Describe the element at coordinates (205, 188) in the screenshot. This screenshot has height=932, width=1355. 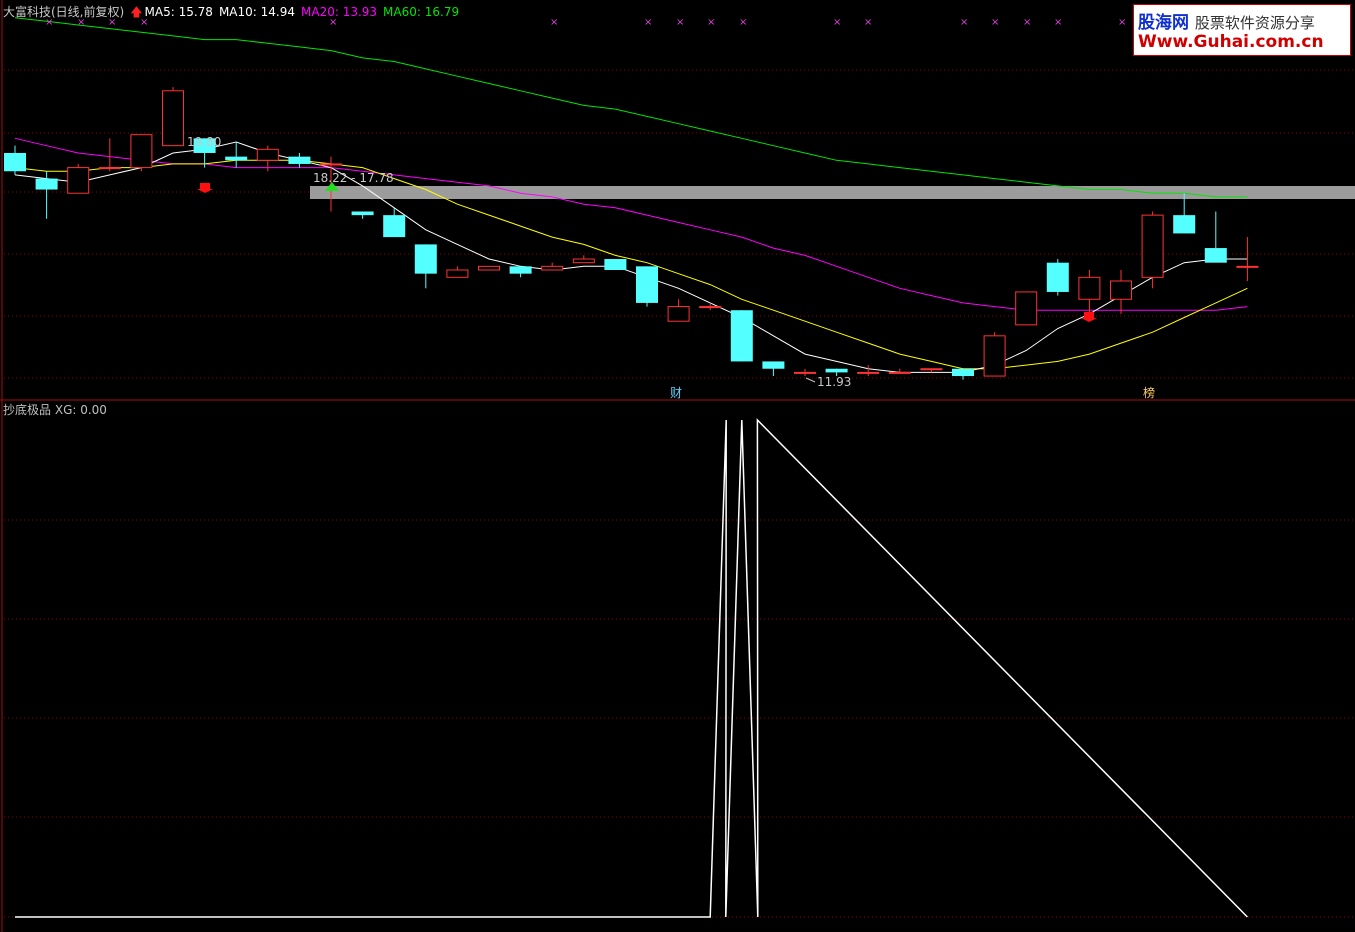
I see `red-arrow-icon` at that location.